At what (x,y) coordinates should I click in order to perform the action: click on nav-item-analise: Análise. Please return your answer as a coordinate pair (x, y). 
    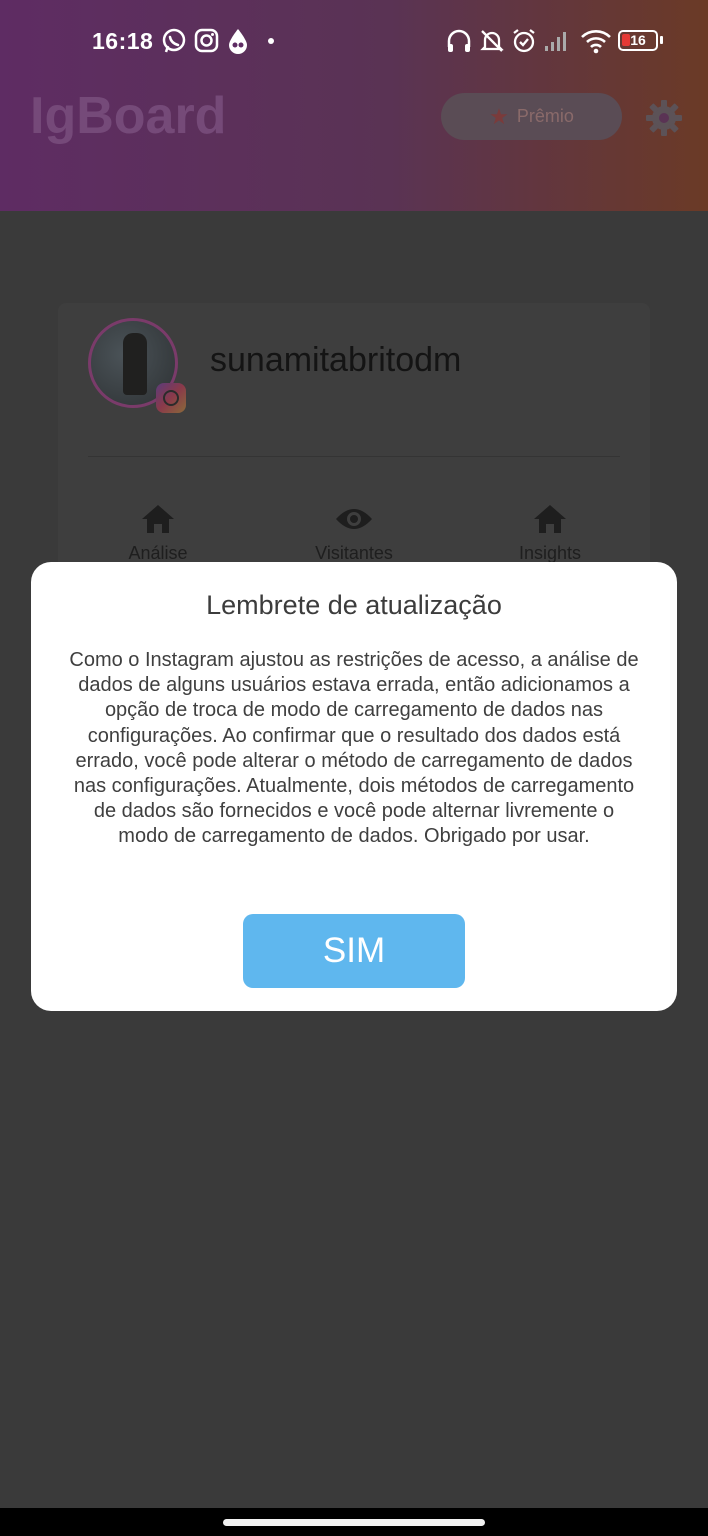
    Looking at the image, I should click on (158, 533).